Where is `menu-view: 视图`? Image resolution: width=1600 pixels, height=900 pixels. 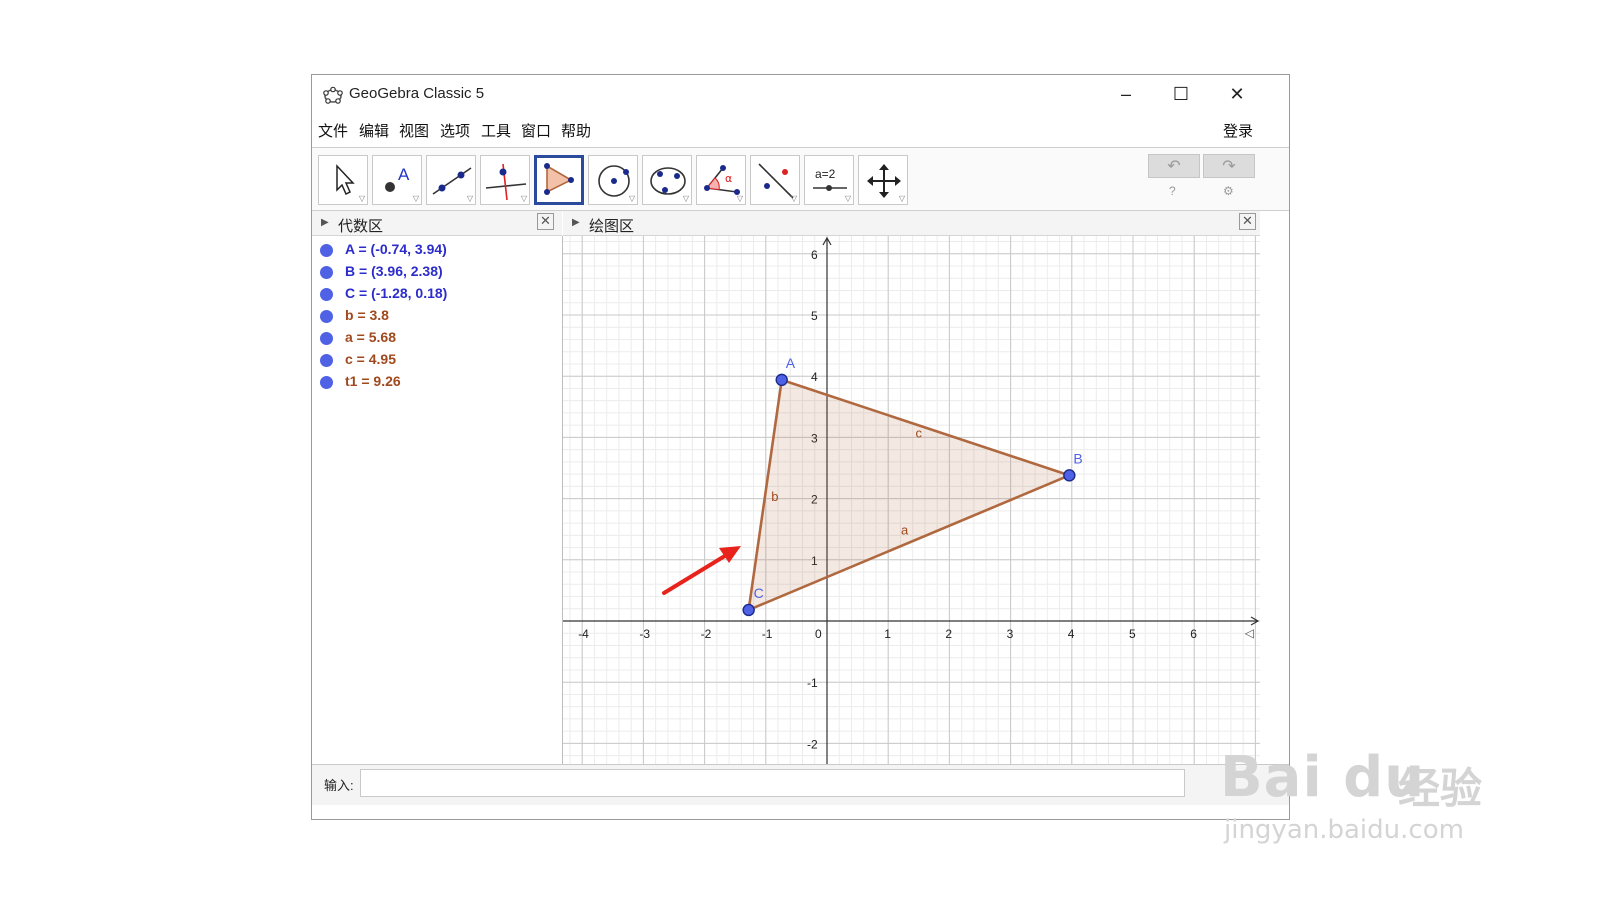
menu-view: 视图 is located at coordinates (414, 130).